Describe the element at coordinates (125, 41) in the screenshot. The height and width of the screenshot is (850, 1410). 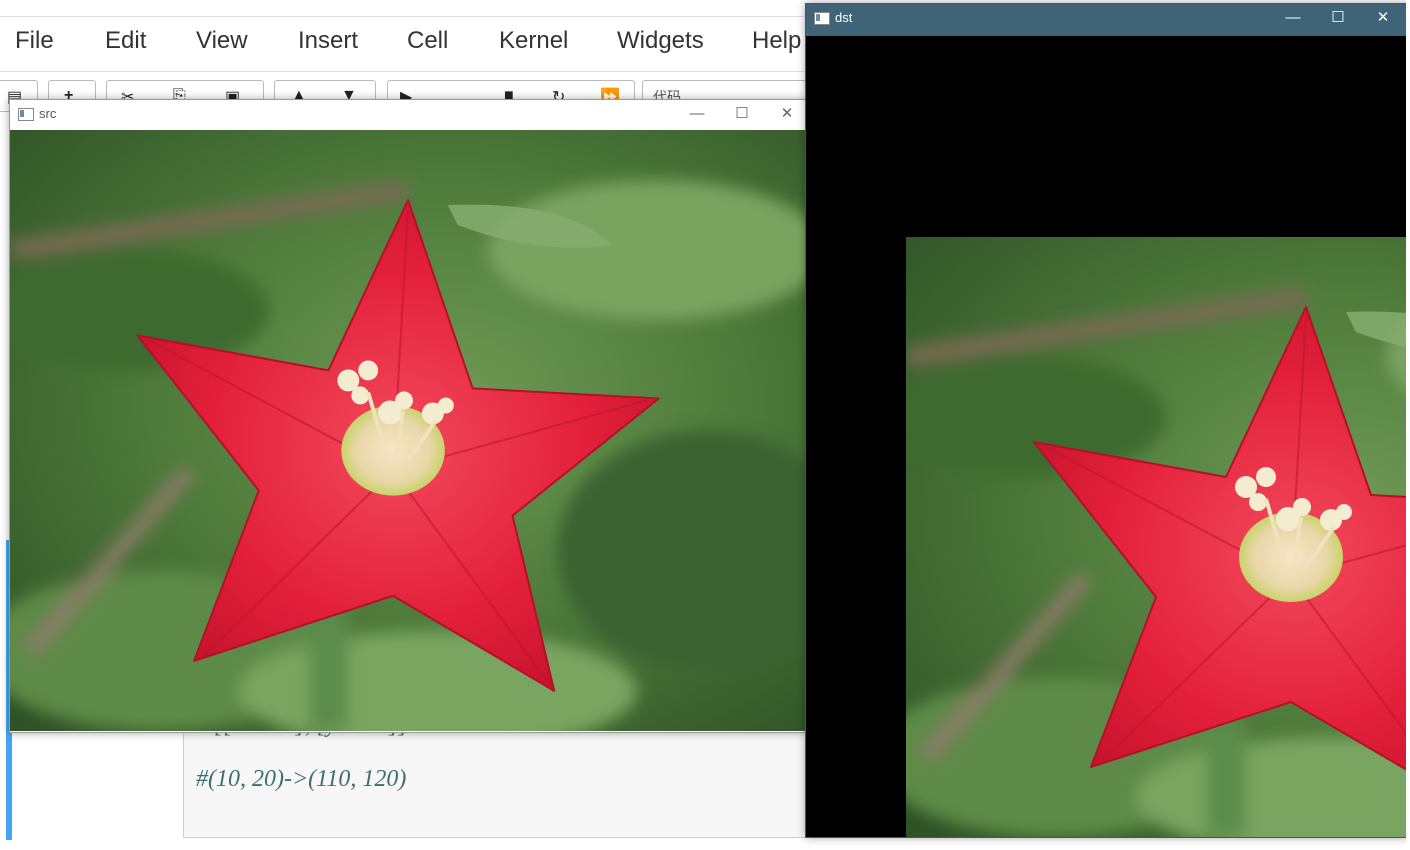
I see `menu-edit: Edit` at that location.